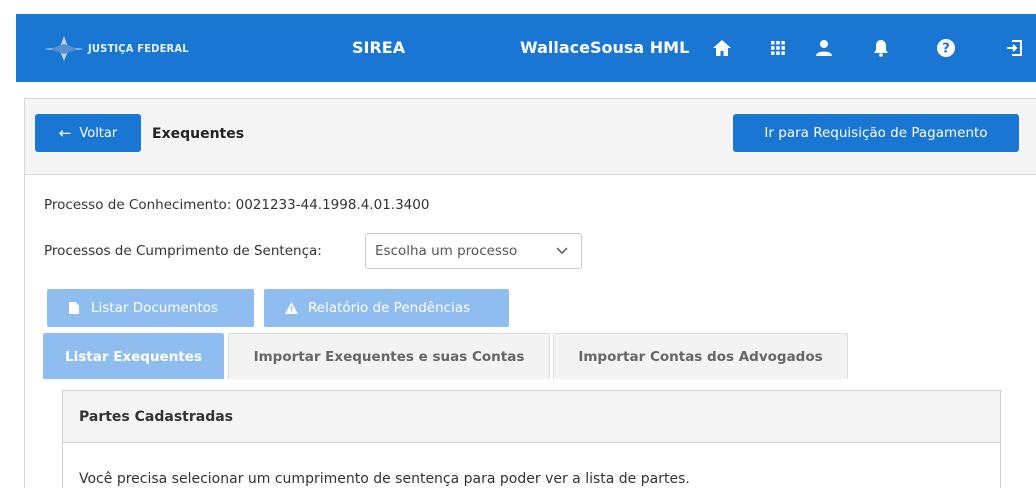 This screenshot has height=488, width=1036. I want to click on list-documents-button: Listar Documentos, so click(150, 308).